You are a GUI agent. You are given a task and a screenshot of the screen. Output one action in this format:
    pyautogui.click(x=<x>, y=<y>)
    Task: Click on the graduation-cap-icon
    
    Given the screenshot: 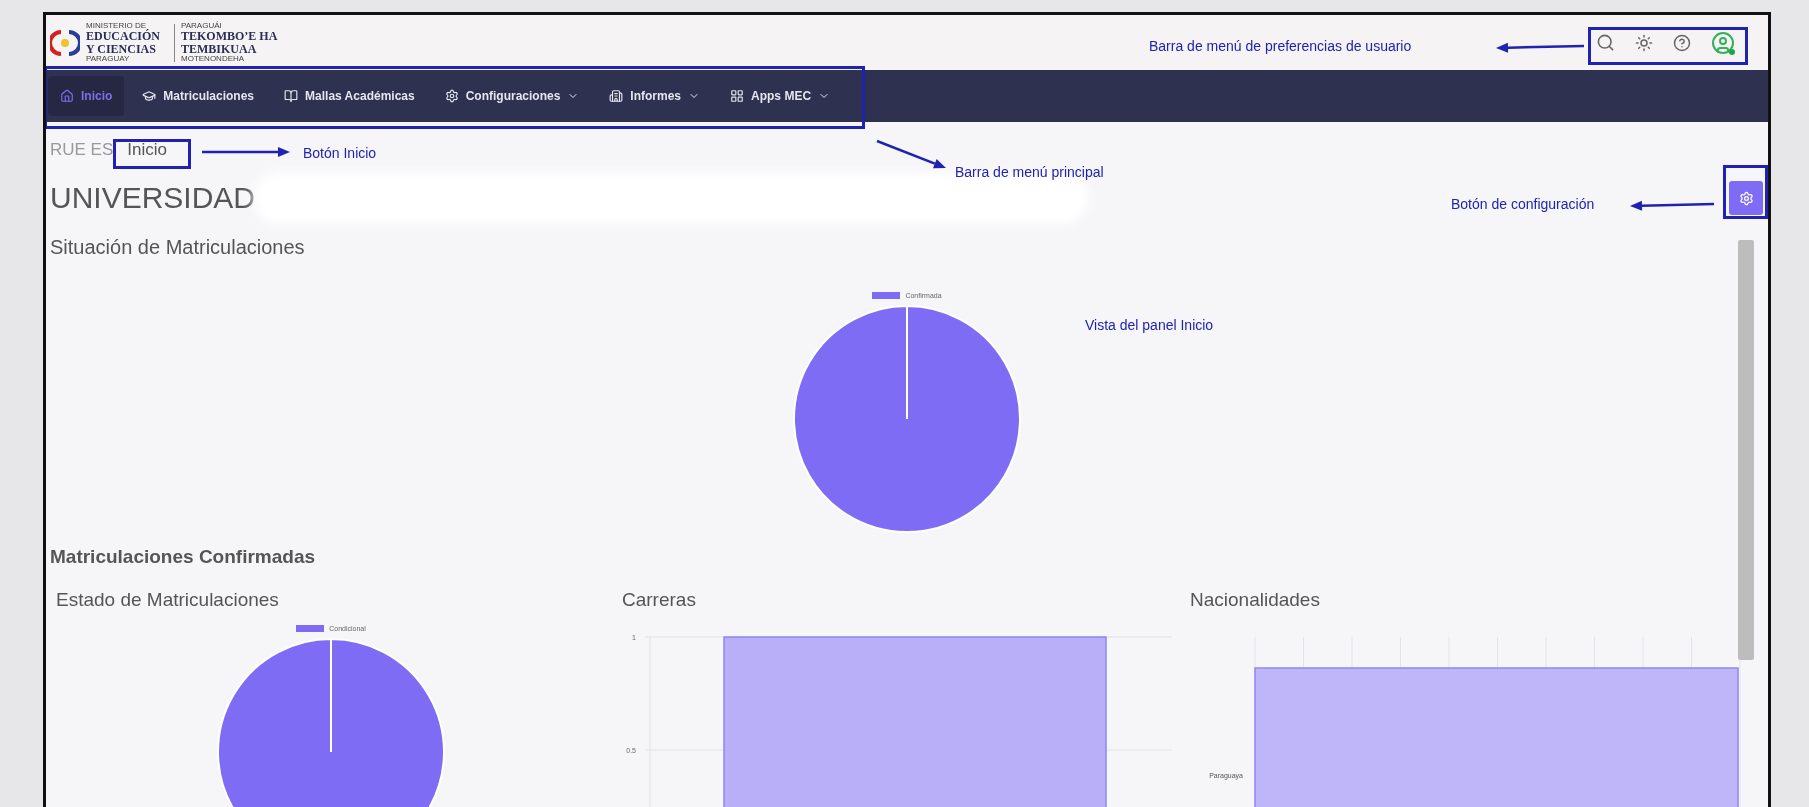 What is the action you would take?
    pyautogui.click(x=149, y=96)
    